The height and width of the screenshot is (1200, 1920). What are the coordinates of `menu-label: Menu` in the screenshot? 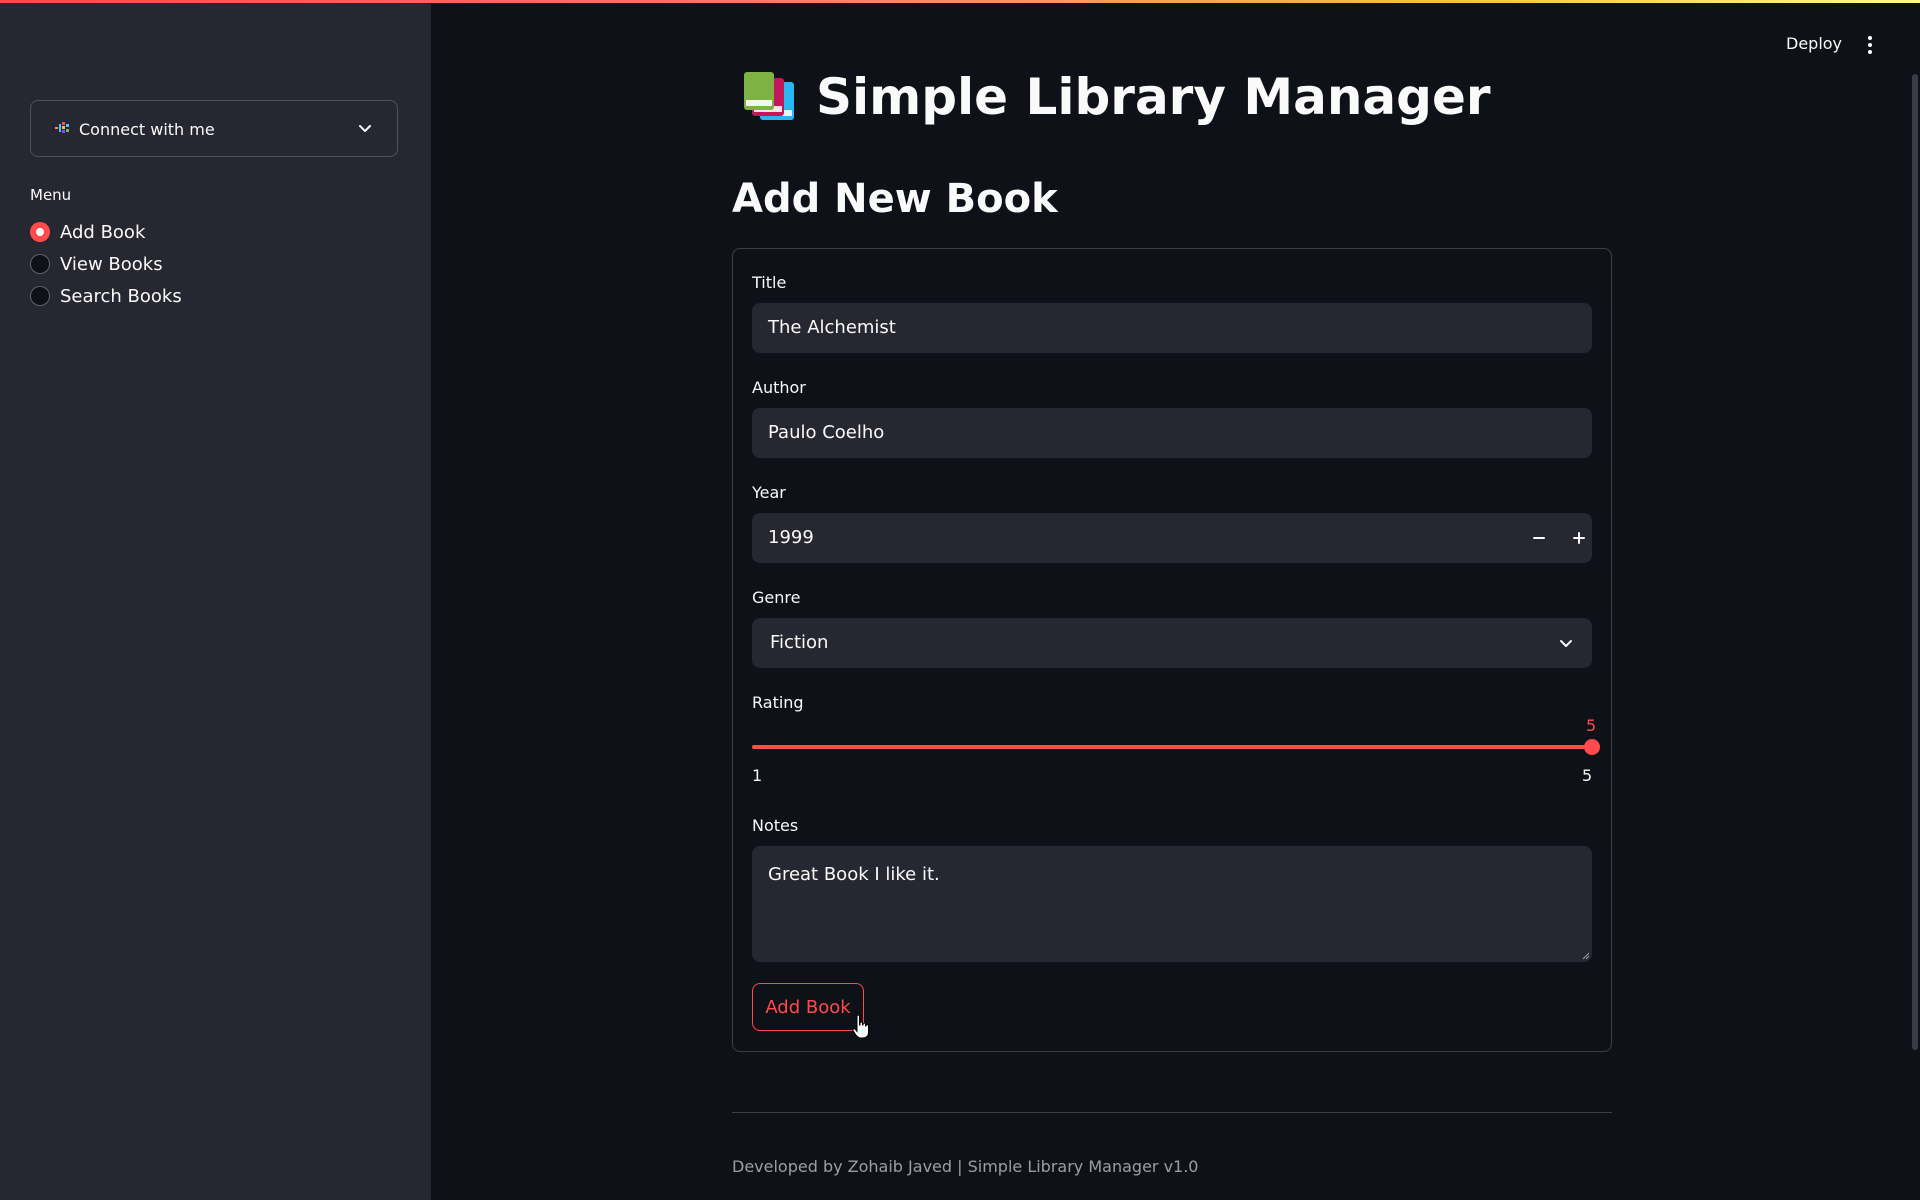 It's located at (51, 195).